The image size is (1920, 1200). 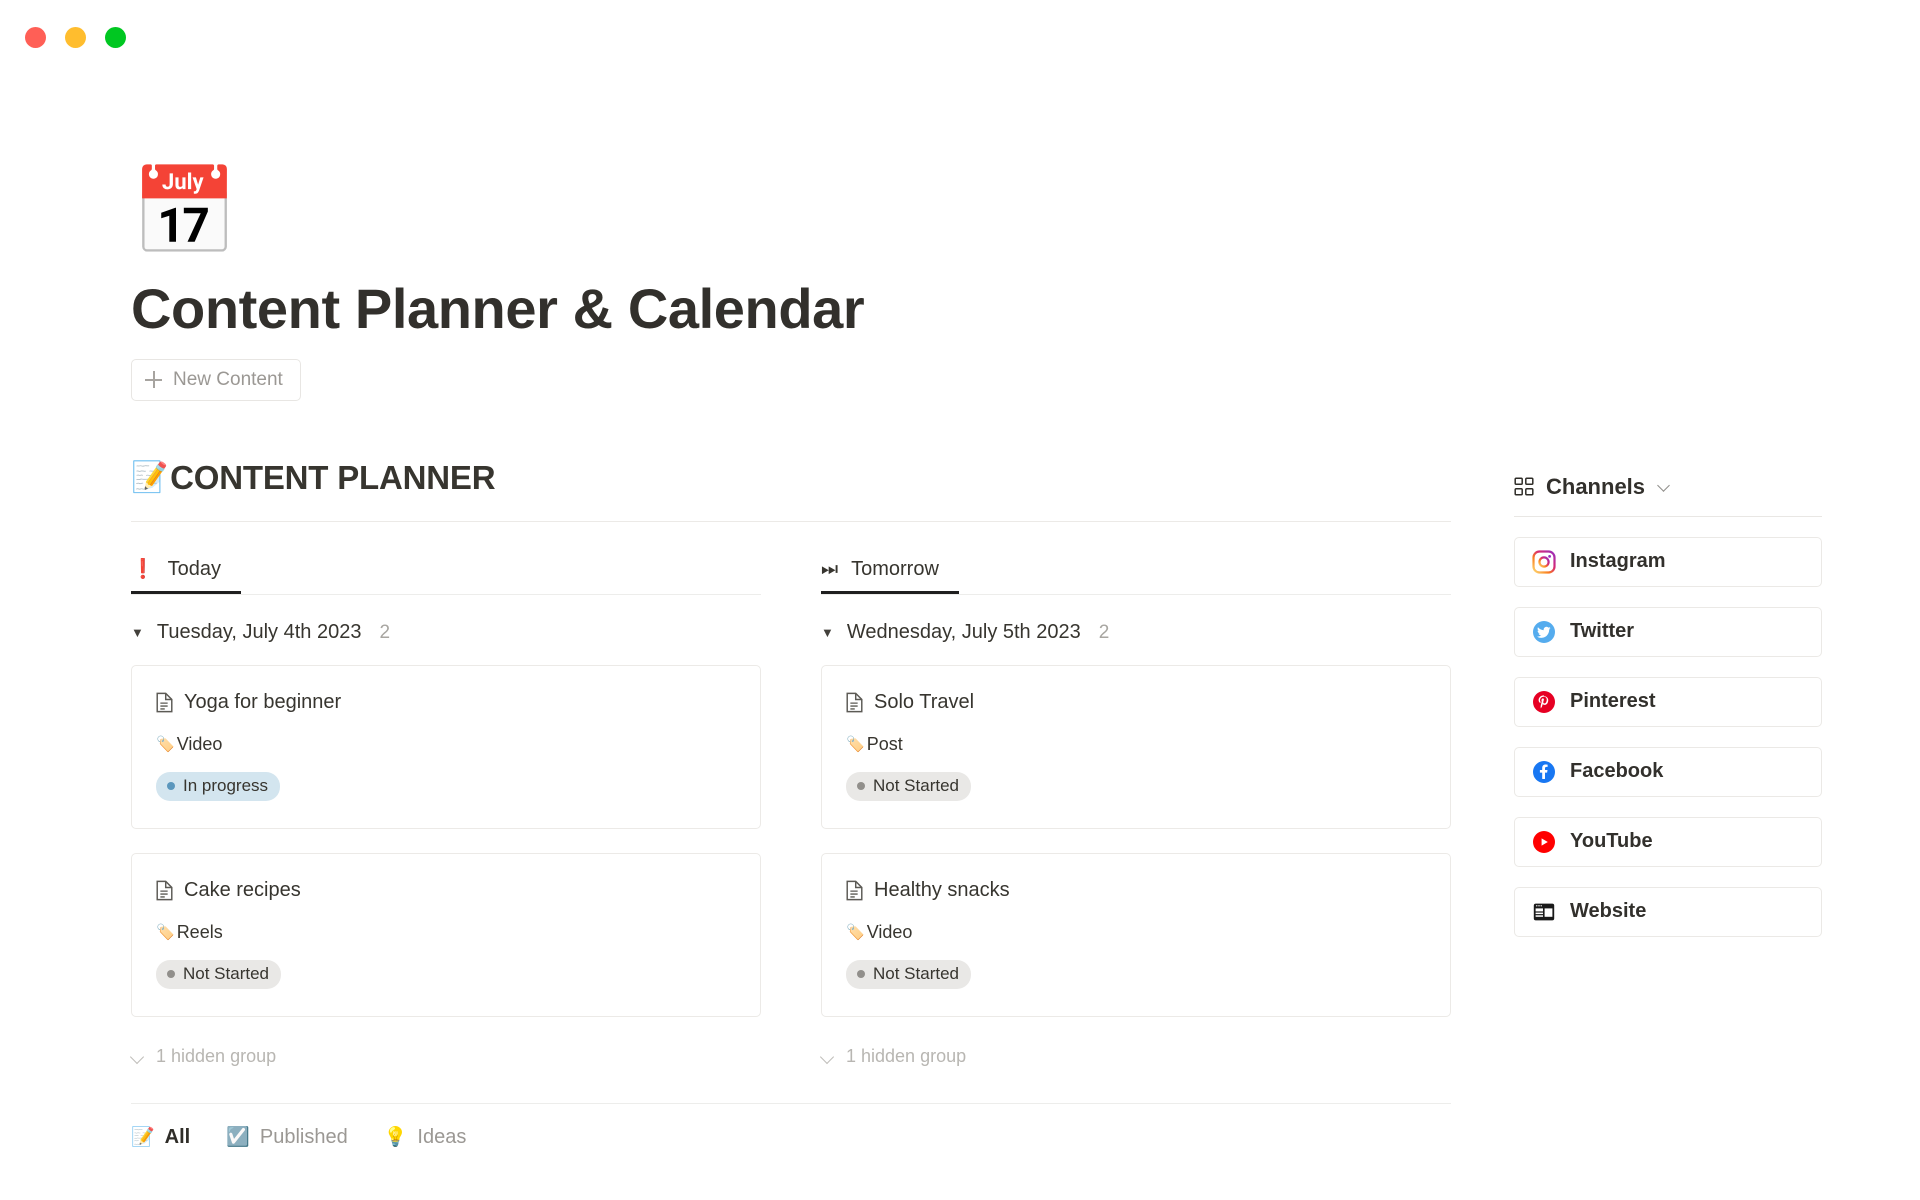 What do you see at coordinates (1136, 702) in the screenshot?
I see `card-title-row: Solo Travel` at bounding box center [1136, 702].